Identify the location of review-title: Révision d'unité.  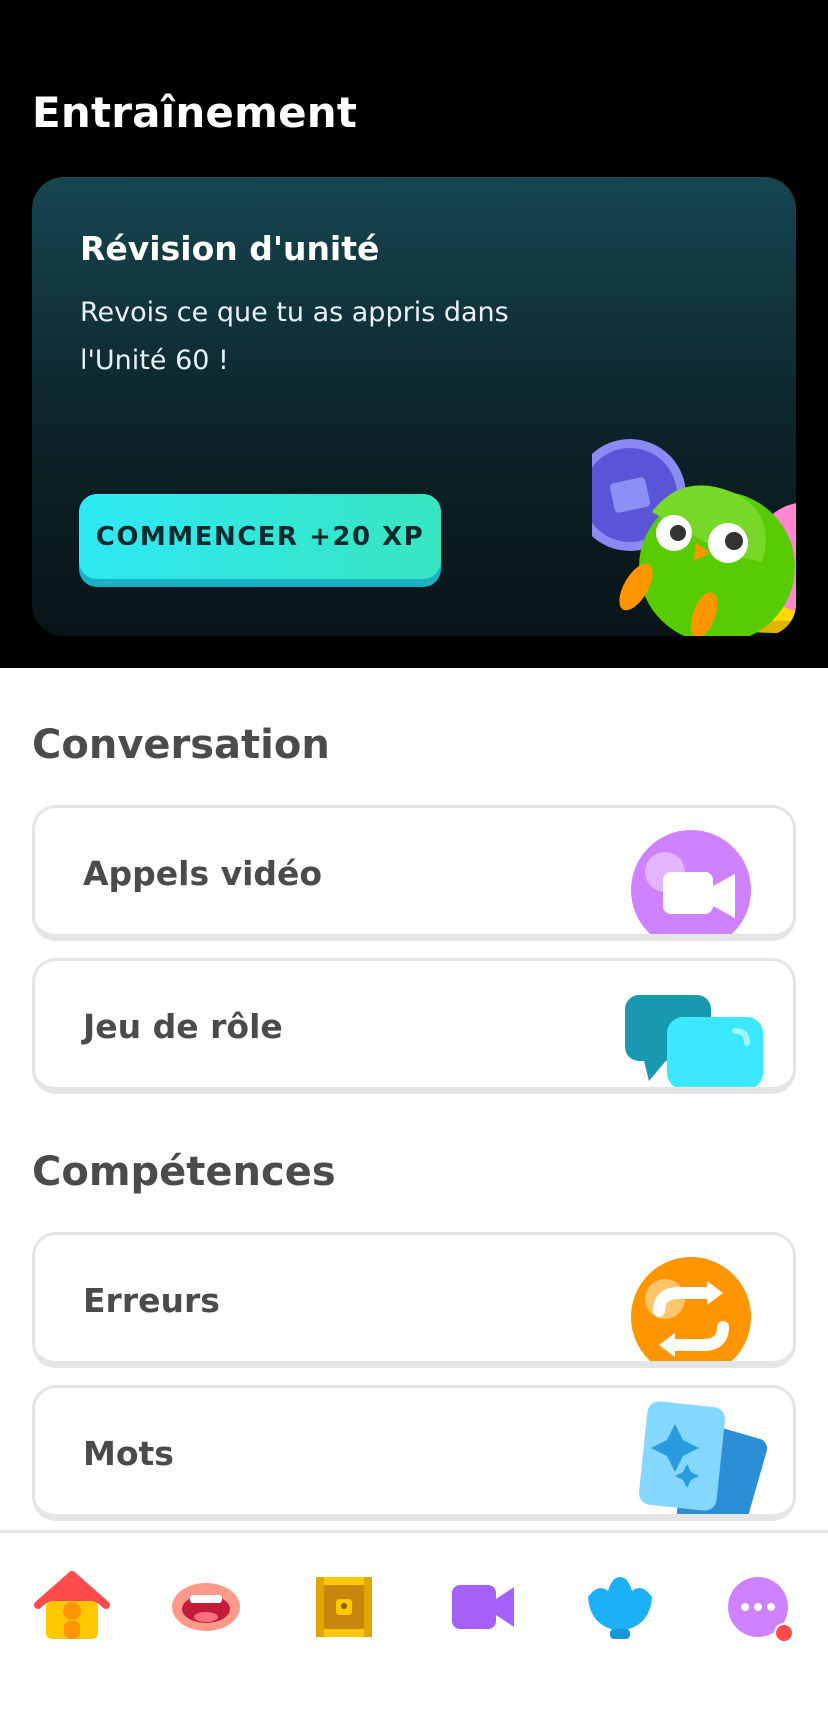
(230, 248).